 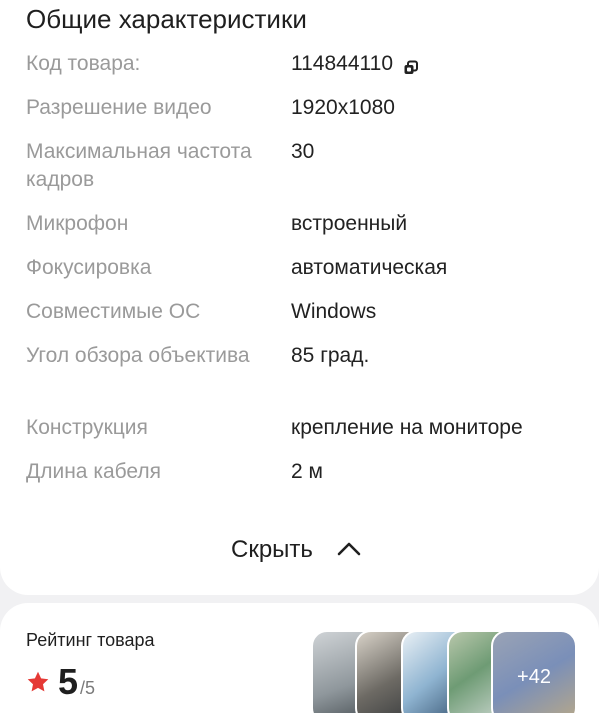 I want to click on rating-summary: 5 /5, so click(x=60, y=682).